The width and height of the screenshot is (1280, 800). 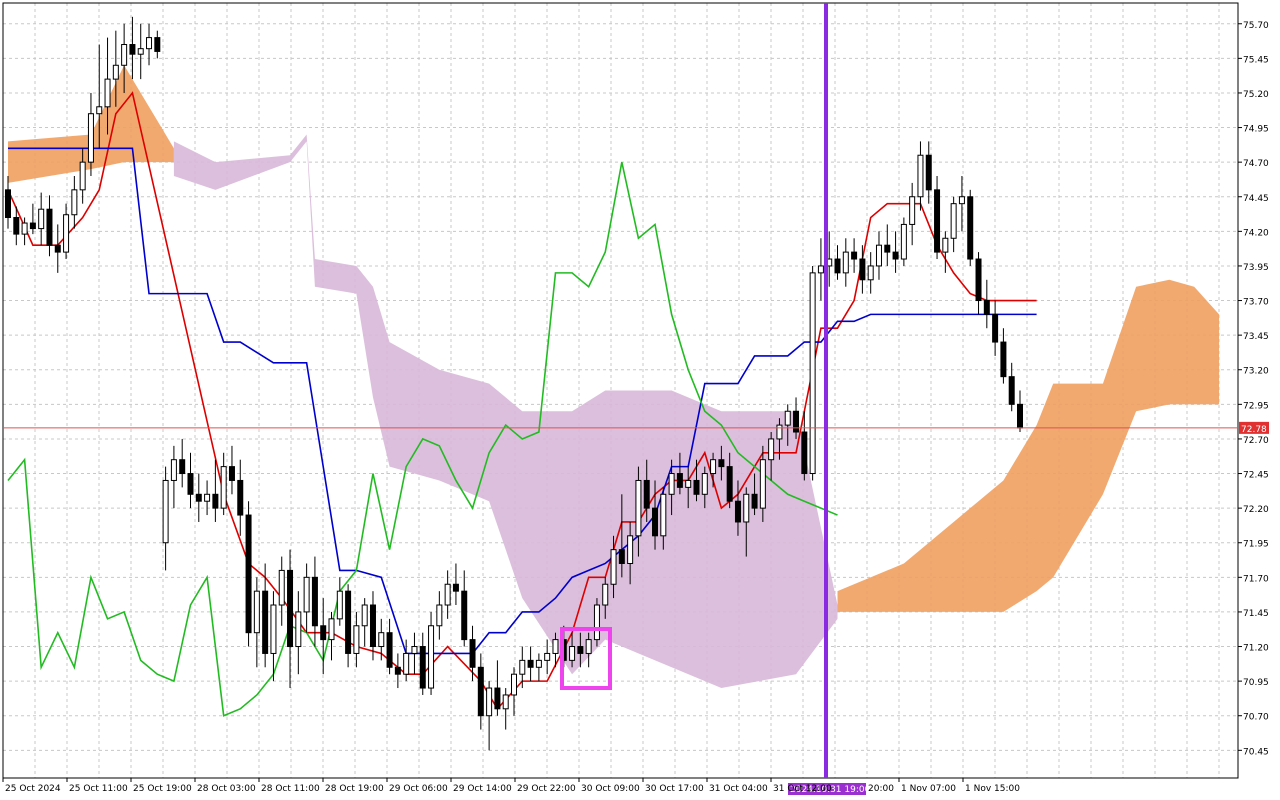 What do you see at coordinates (1256, 406) in the screenshot?
I see `y-tick-label: 72.95` at bounding box center [1256, 406].